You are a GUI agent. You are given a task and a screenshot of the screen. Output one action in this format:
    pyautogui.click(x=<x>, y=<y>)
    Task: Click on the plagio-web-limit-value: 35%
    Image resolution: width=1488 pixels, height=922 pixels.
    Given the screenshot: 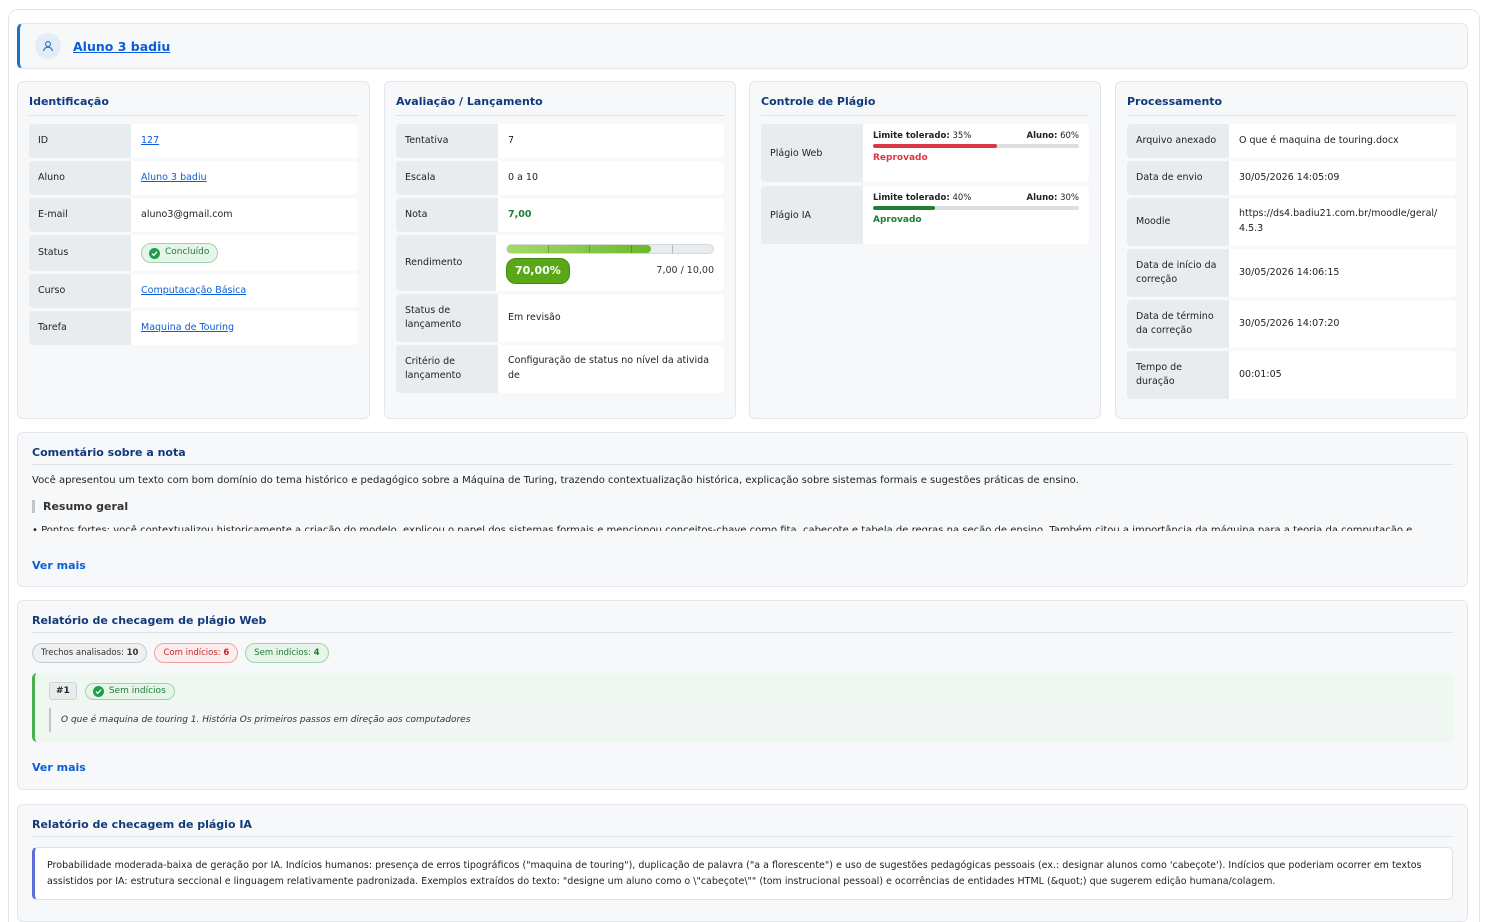 What is the action you would take?
    pyautogui.click(x=962, y=136)
    